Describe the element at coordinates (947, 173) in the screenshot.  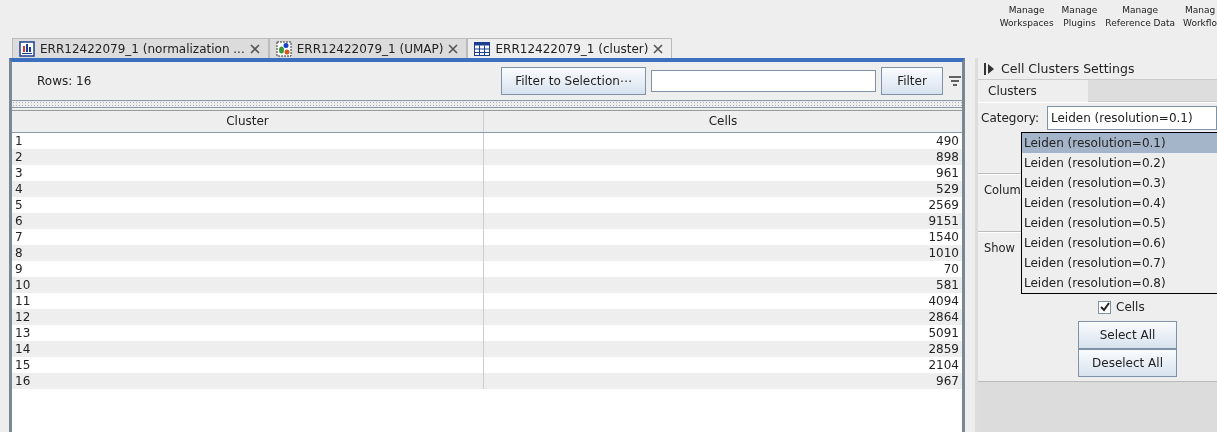
I see `table-cell-text: 961` at that location.